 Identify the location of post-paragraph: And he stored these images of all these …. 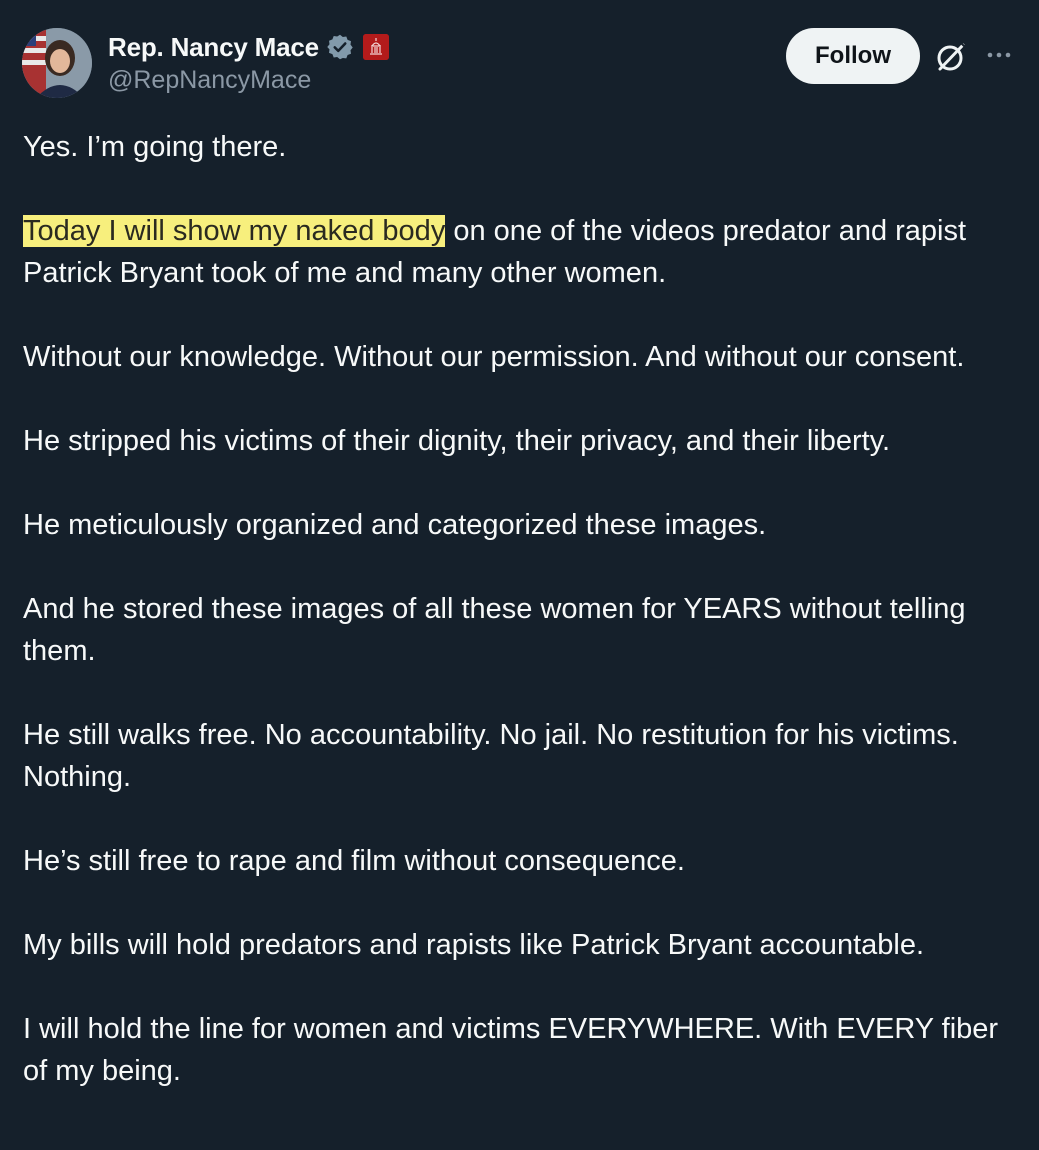
(523, 630).